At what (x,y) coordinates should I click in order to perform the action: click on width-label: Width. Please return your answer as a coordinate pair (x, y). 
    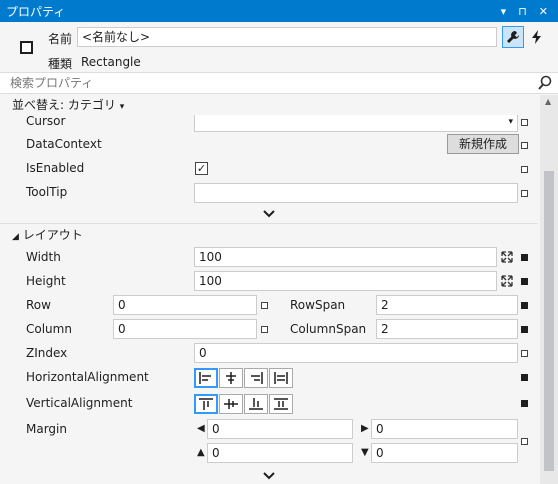
    Looking at the image, I should click on (43, 257).